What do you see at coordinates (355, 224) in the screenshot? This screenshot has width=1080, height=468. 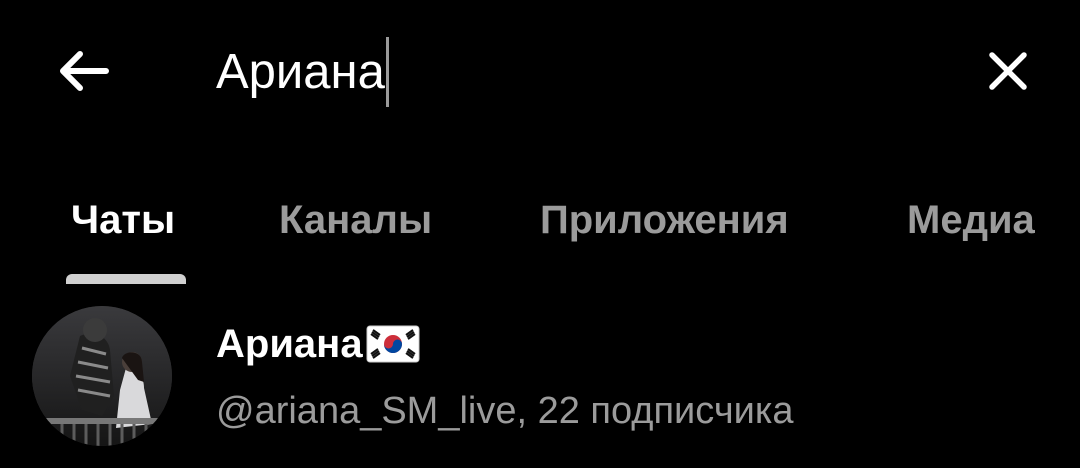 I see `tab-channels: Каналы` at bounding box center [355, 224].